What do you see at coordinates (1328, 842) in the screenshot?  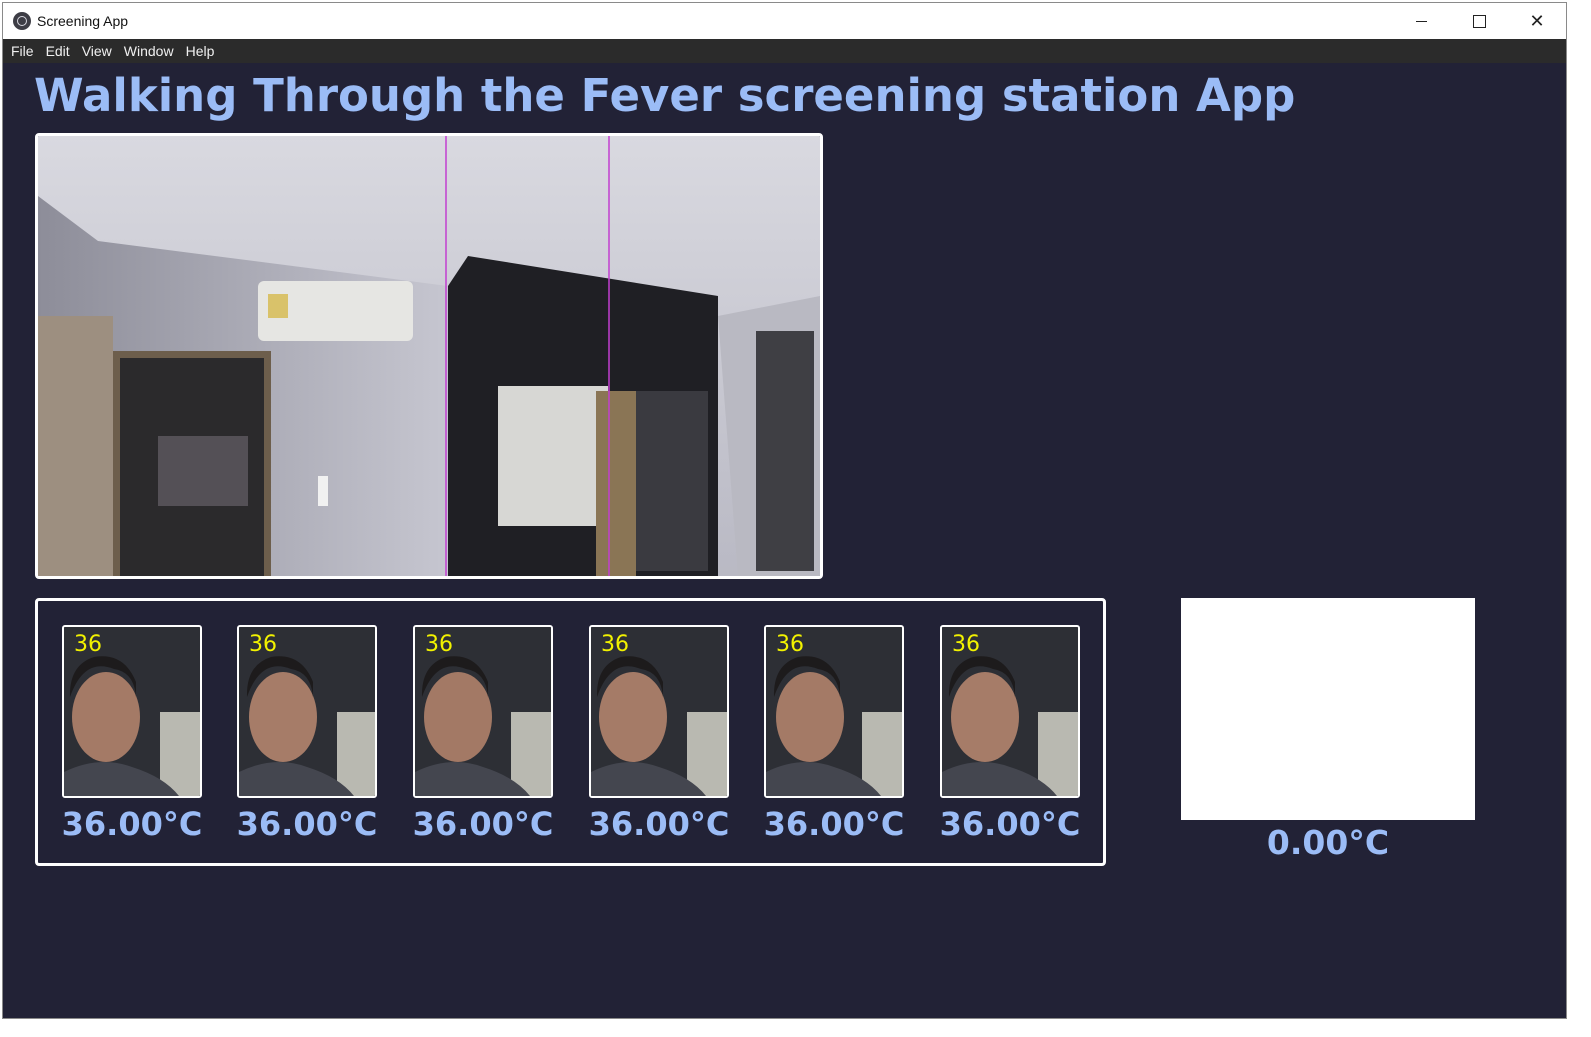 I see `current-temperature: 0.00°C` at bounding box center [1328, 842].